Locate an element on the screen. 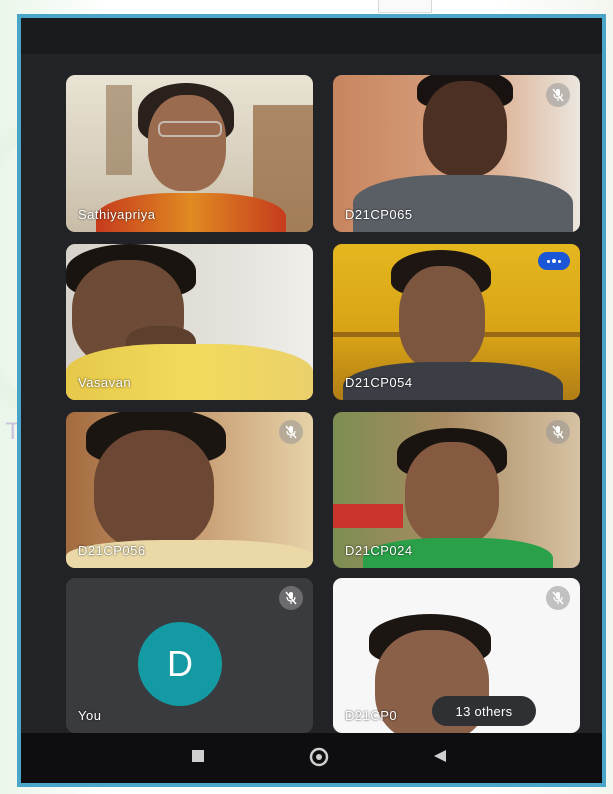 This screenshot has height=794, width=613. participant-tile: D21CP054 is located at coordinates (456, 322).